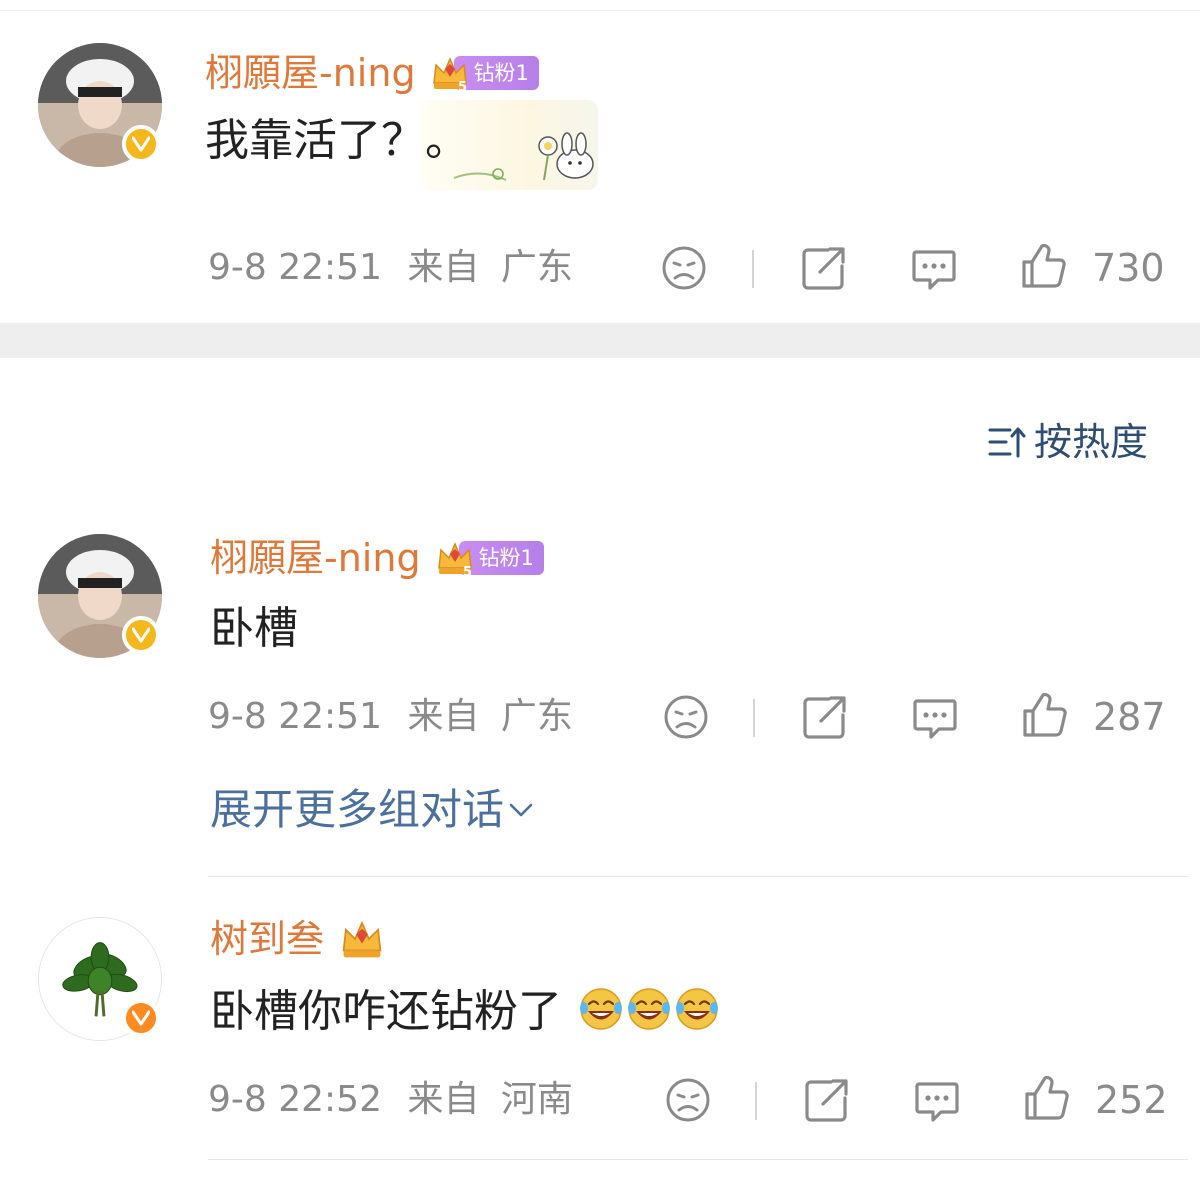  What do you see at coordinates (295, 1099) in the screenshot?
I see `timestamp: 9-8 22:52` at bounding box center [295, 1099].